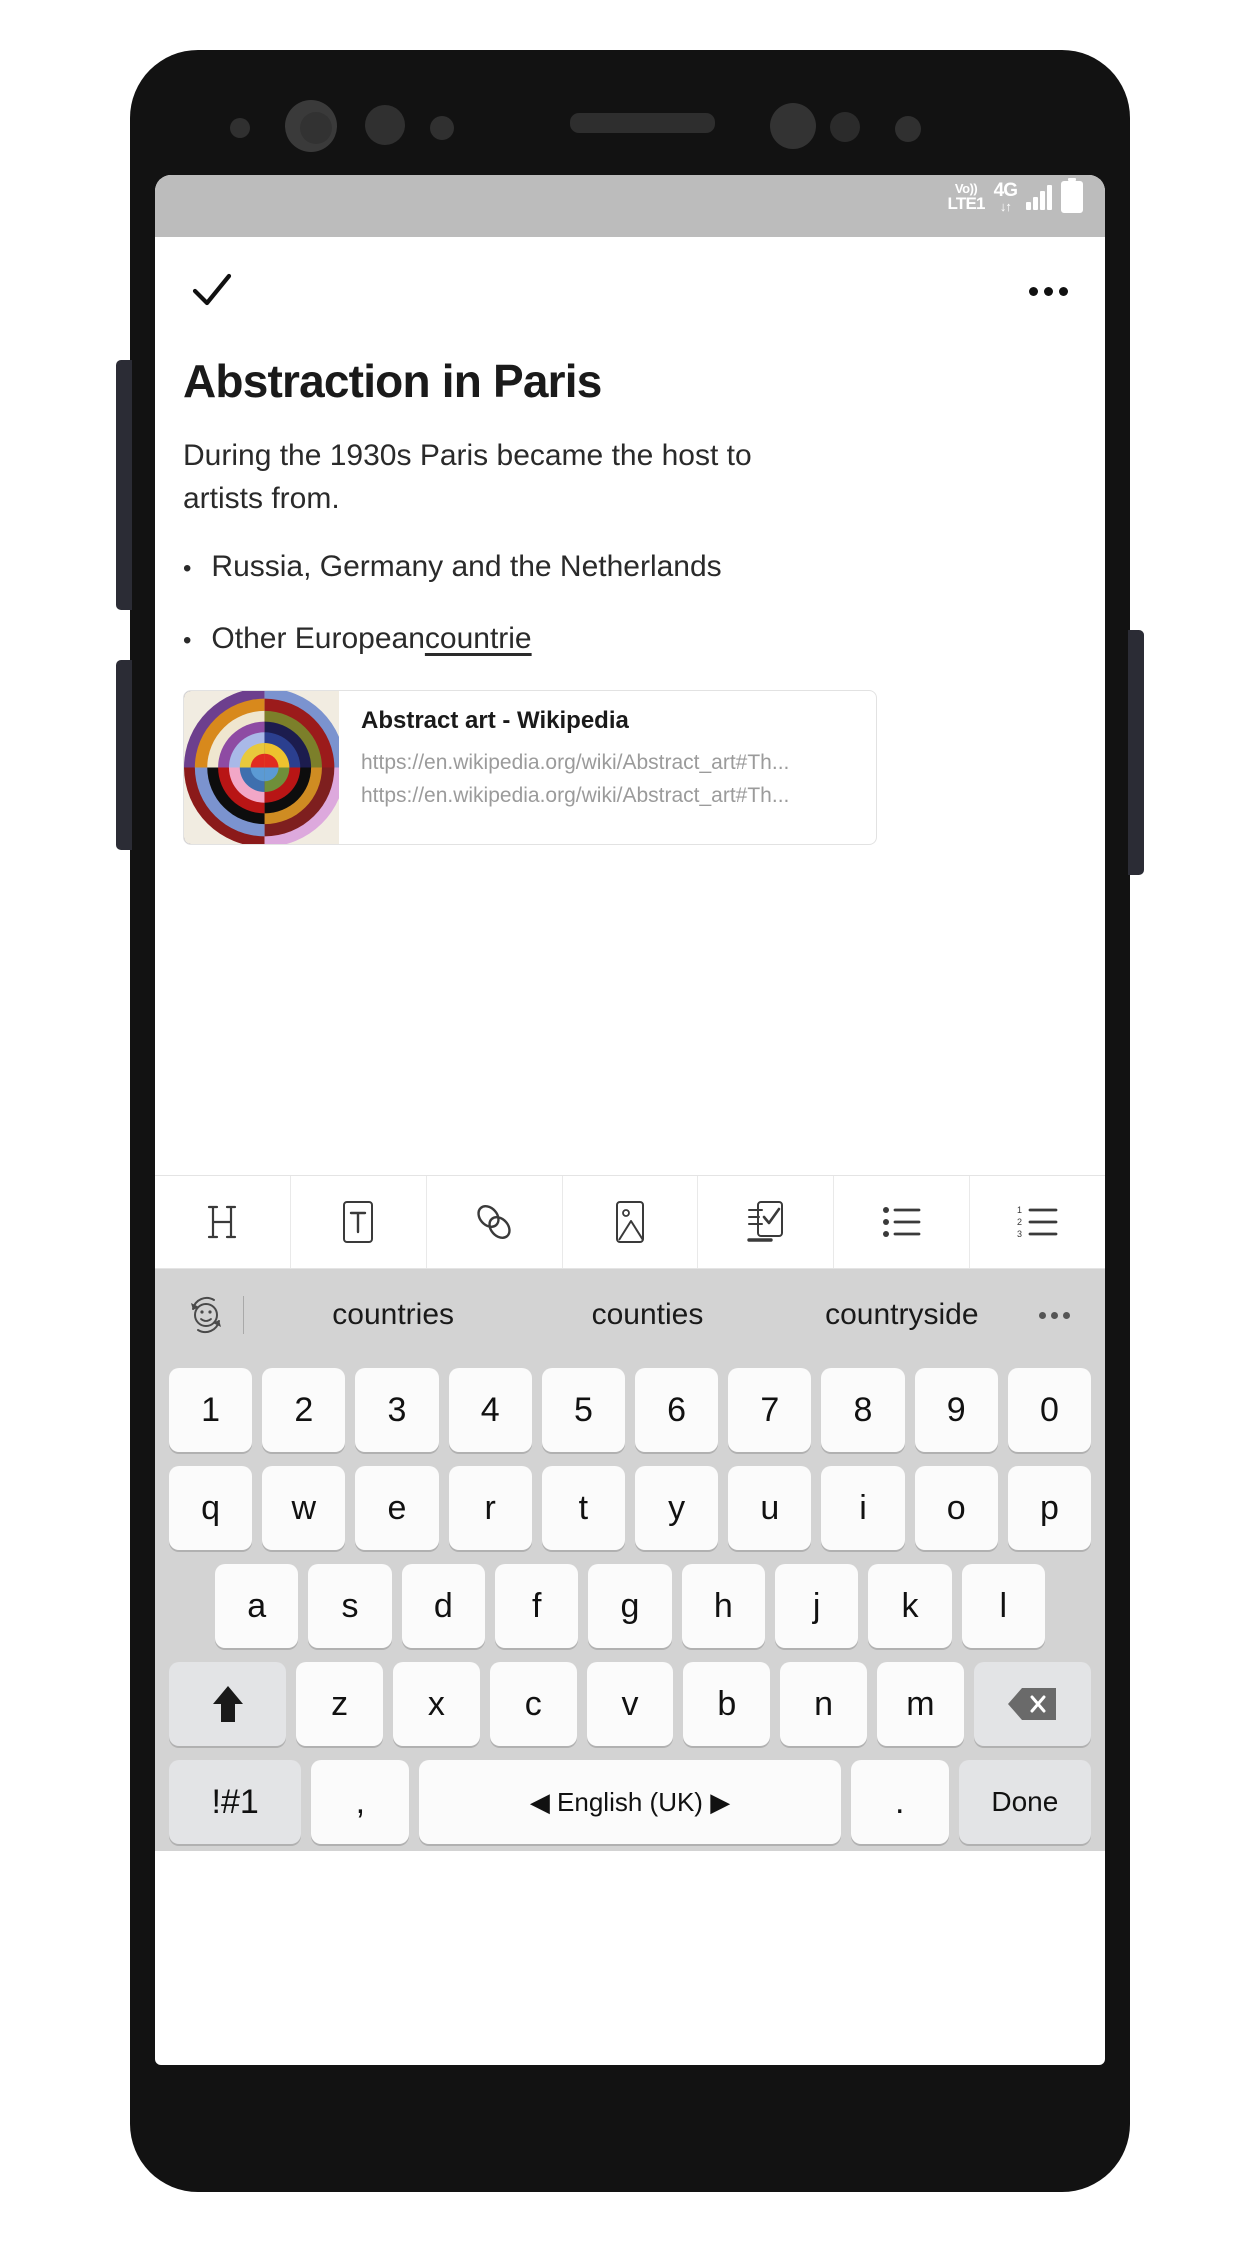 The width and height of the screenshot is (1260, 2242). Describe the element at coordinates (863, 1508) in the screenshot. I see `key-i: i` at that location.